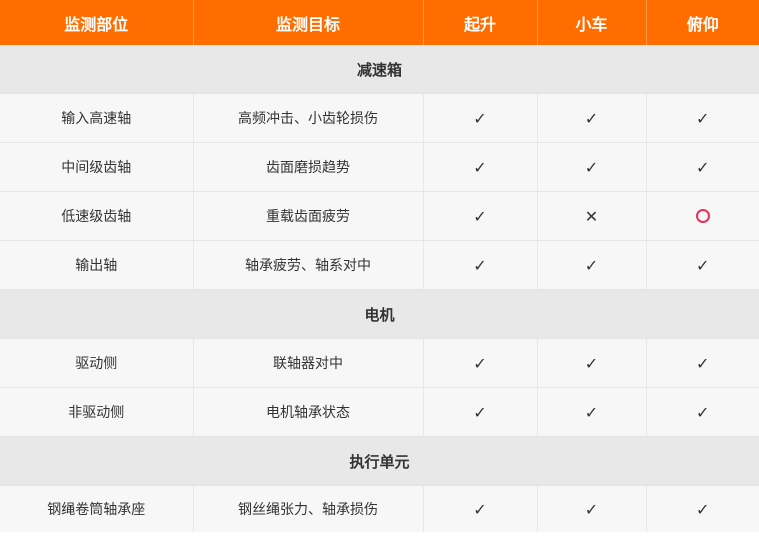 Image resolution: width=759 pixels, height=537 pixels. What do you see at coordinates (308, 412) in the screenshot?
I see `cell-target: 电机轴承状态` at bounding box center [308, 412].